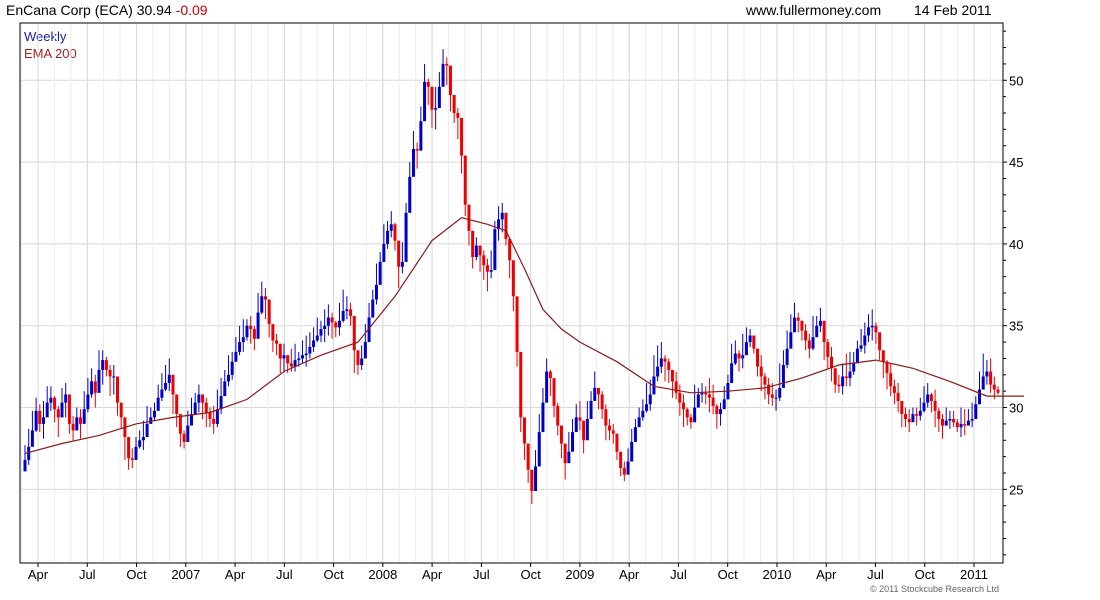 This screenshot has height=600, width=1100. What do you see at coordinates (1016, 326) in the screenshot?
I see `y-tick-label: 35` at bounding box center [1016, 326].